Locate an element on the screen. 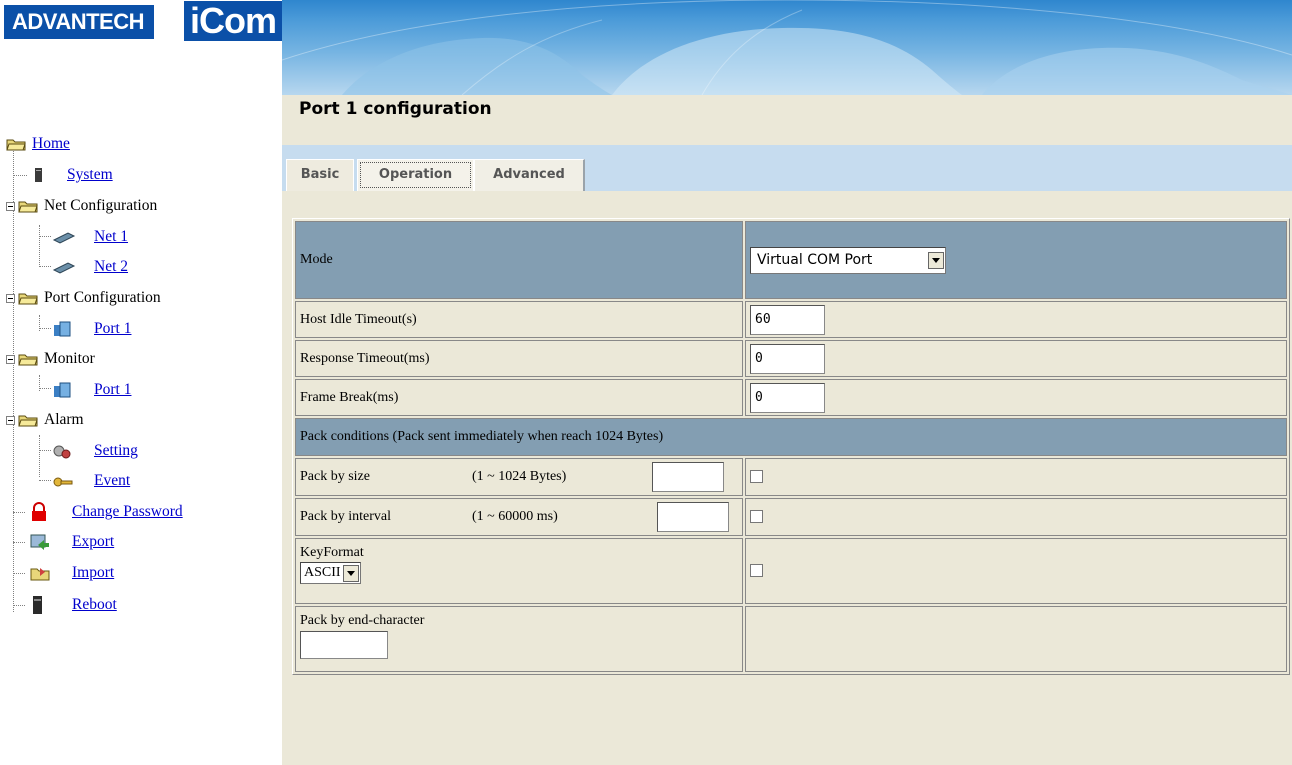  pack-by-interval-input is located at coordinates (693, 517).